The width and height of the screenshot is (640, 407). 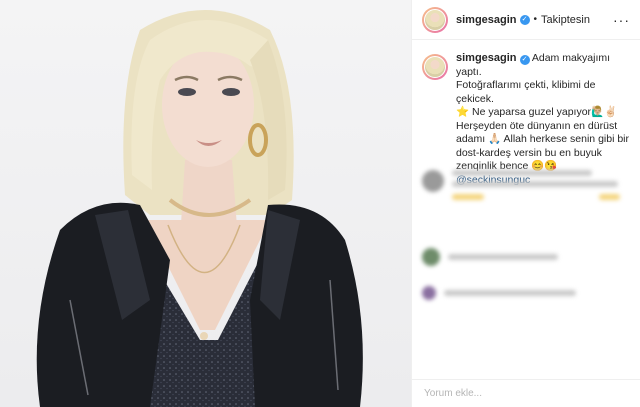 I want to click on post-header: simgesagin ✓ • Takiptesin ···, so click(x=526, y=20).